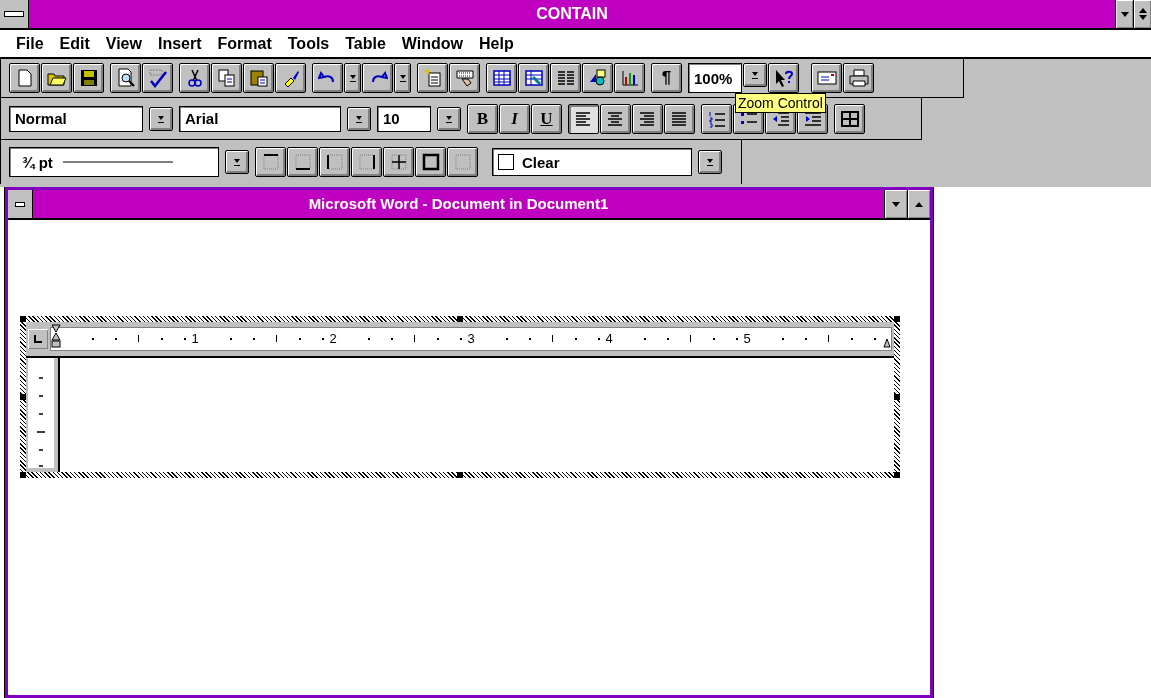  Describe the element at coordinates (194, 78) in the screenshot. I see `scissors-button` at that location.